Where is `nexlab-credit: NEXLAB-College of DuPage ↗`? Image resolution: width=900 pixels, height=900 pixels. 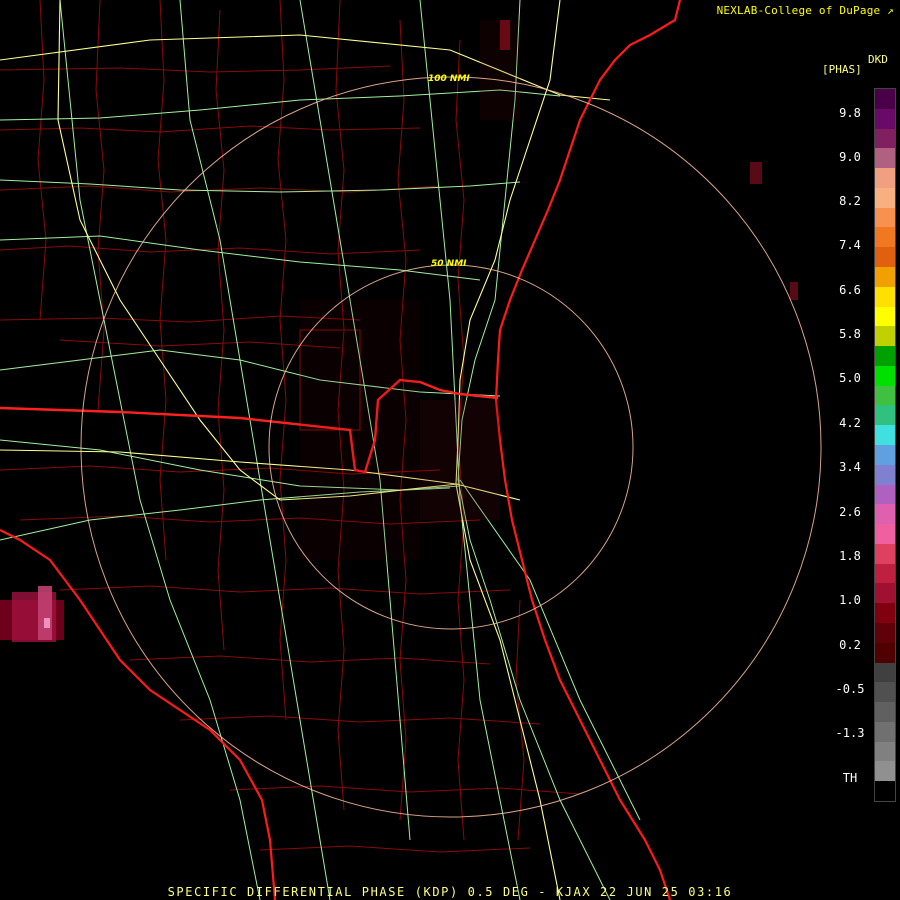 nexlab-credit: NEXLAB-College of DuPage ↗ is located at coordinates (805, 10).